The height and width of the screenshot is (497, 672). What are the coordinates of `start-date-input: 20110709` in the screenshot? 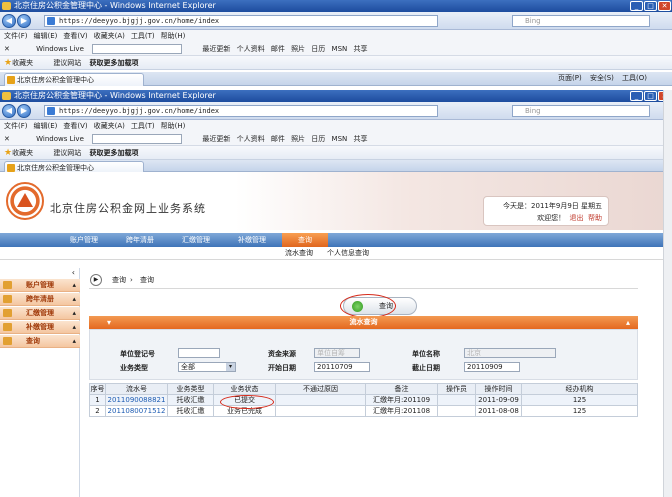 It's located at (342, 367).